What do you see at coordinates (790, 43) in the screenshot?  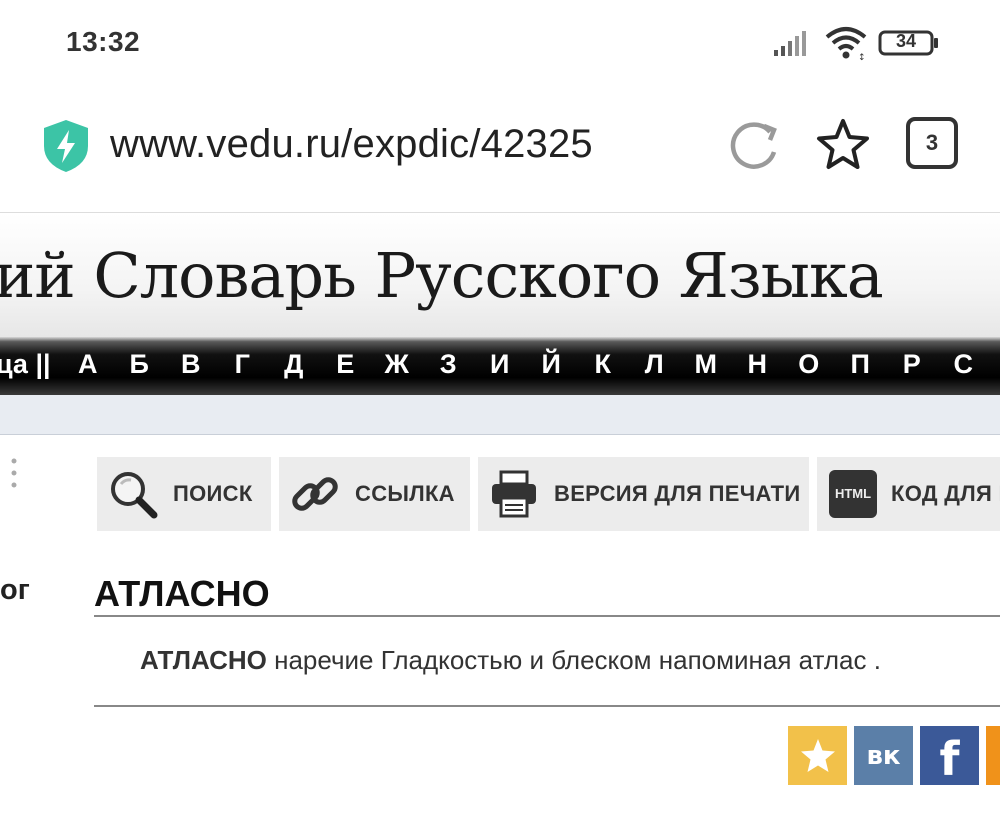 I see `signal-icon` at bounding box center [790, 43].